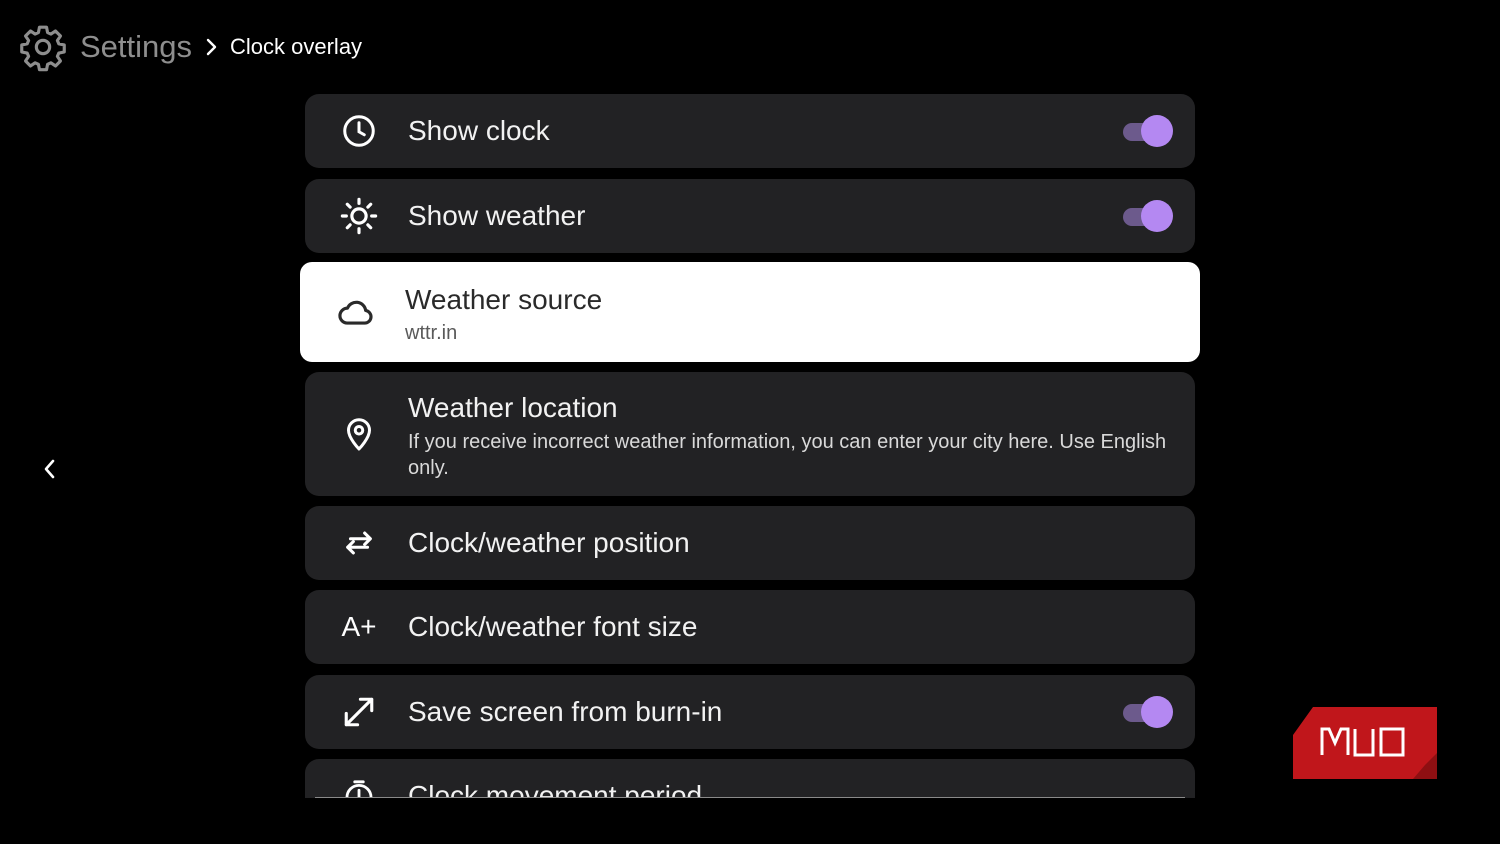 The width and height of the screenshot is (1500, 844). What do you see at coordinates (359, 434) in the screenshot?
I see `location-pin-icon` at bounding box center [359, 434].